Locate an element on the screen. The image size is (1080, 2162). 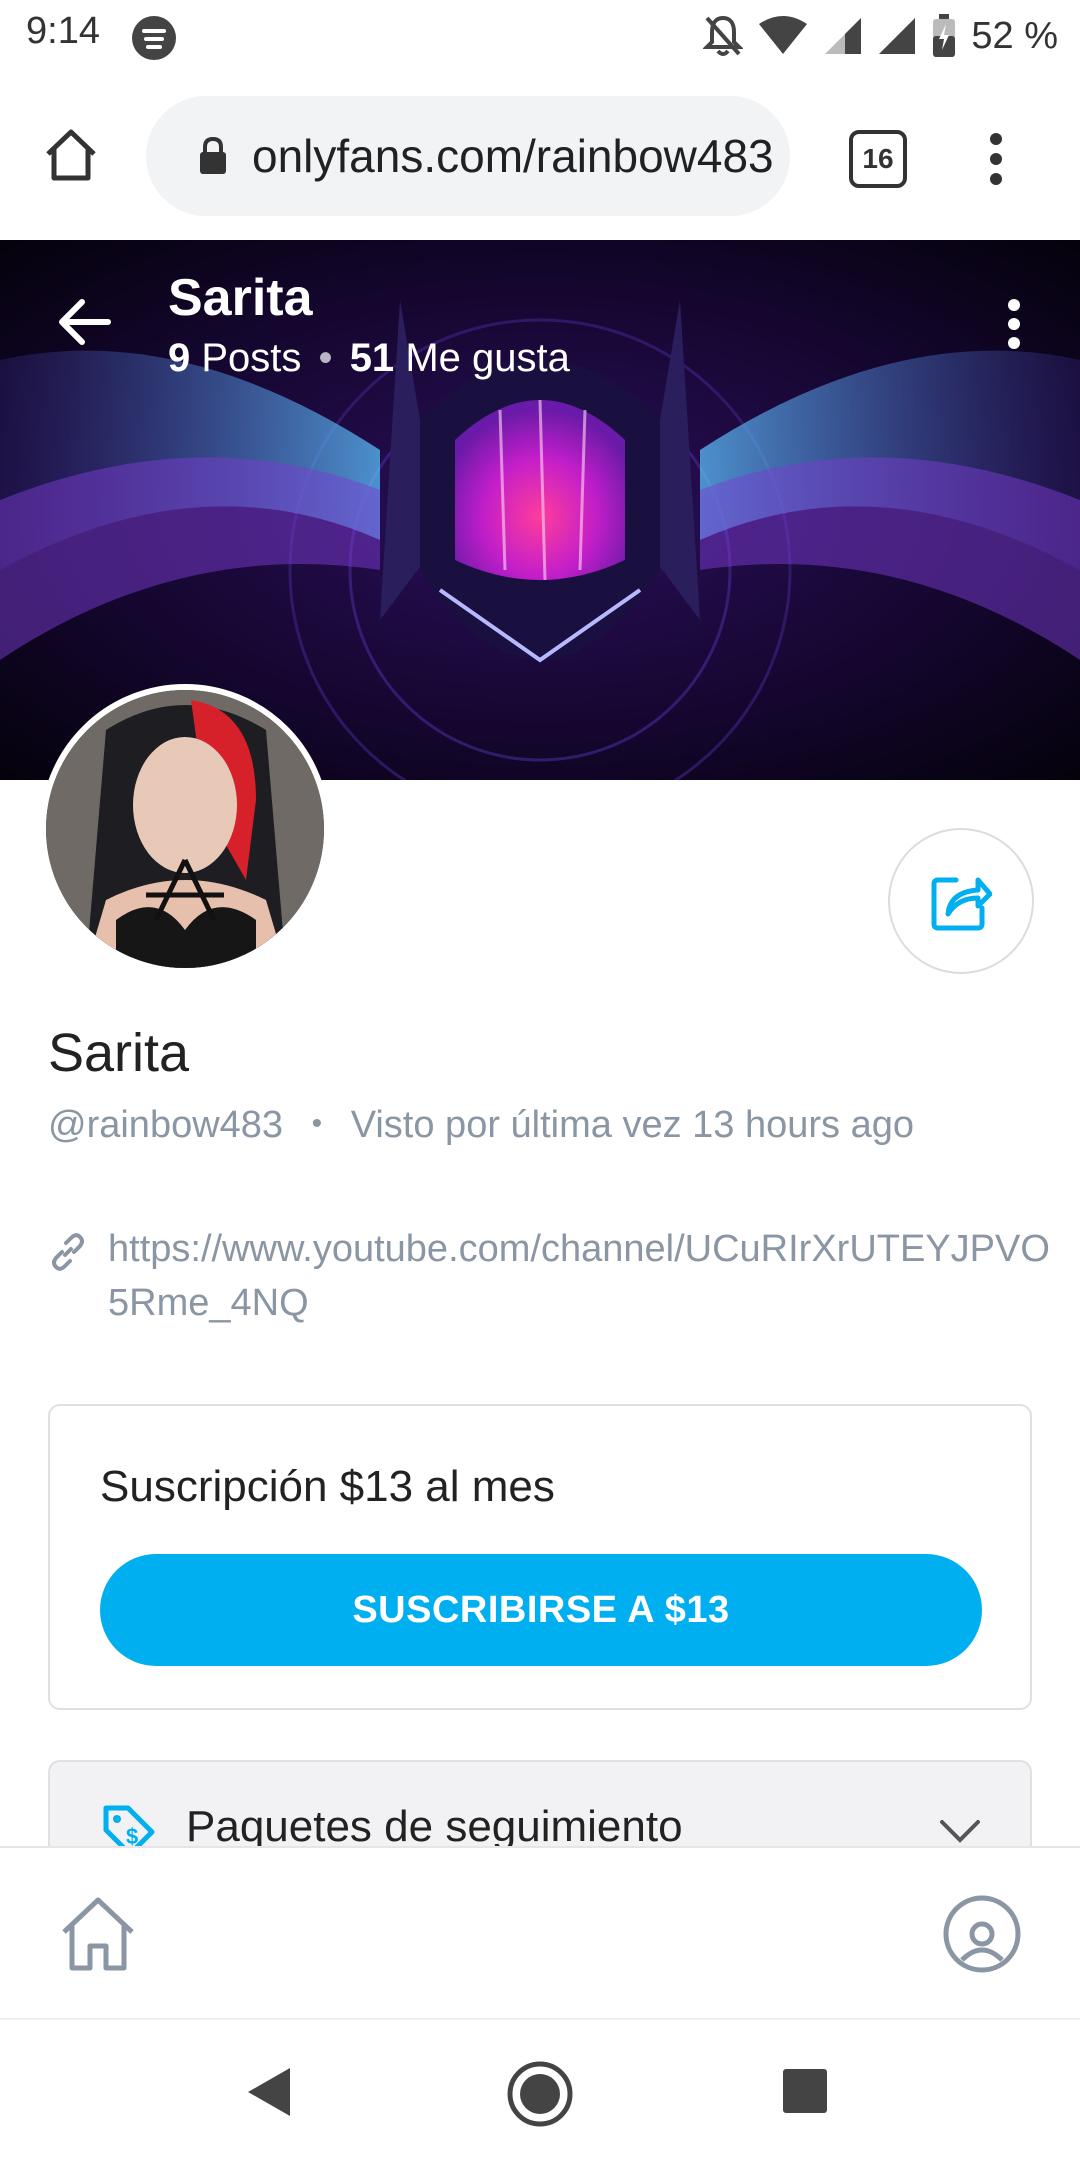
recents-square-icon is located at coordinates (805, 2091).